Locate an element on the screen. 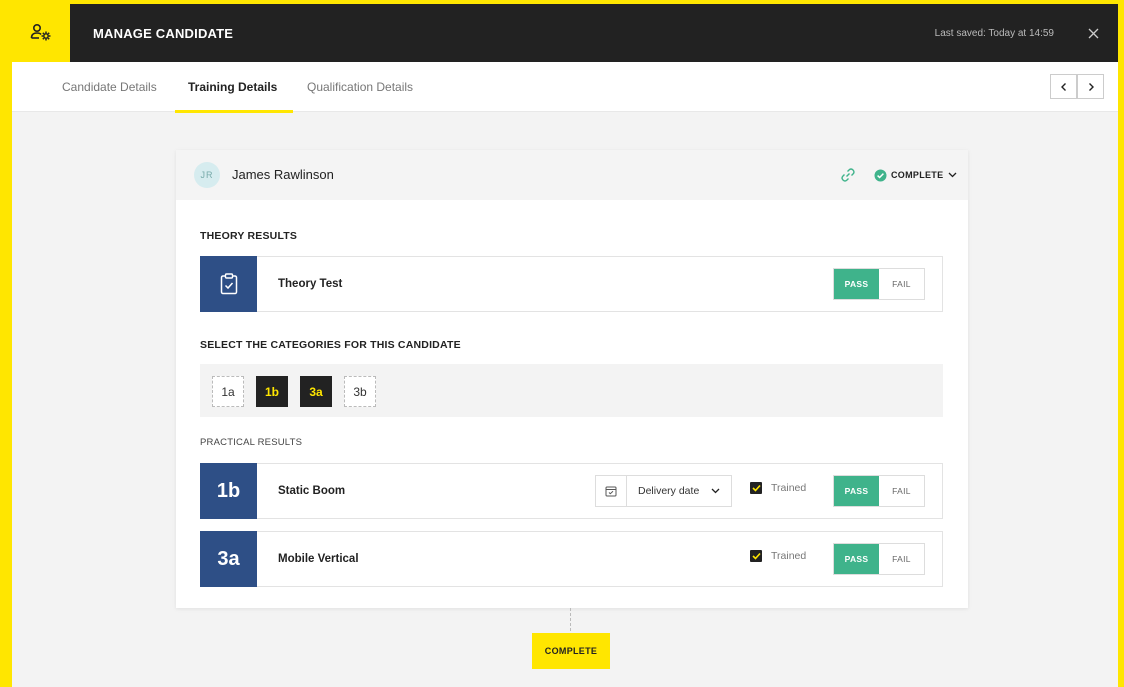 Image resolution: width=1124 pixels, height=687 pixels. chevron-left-icon is located at coordinates (1063, 86).